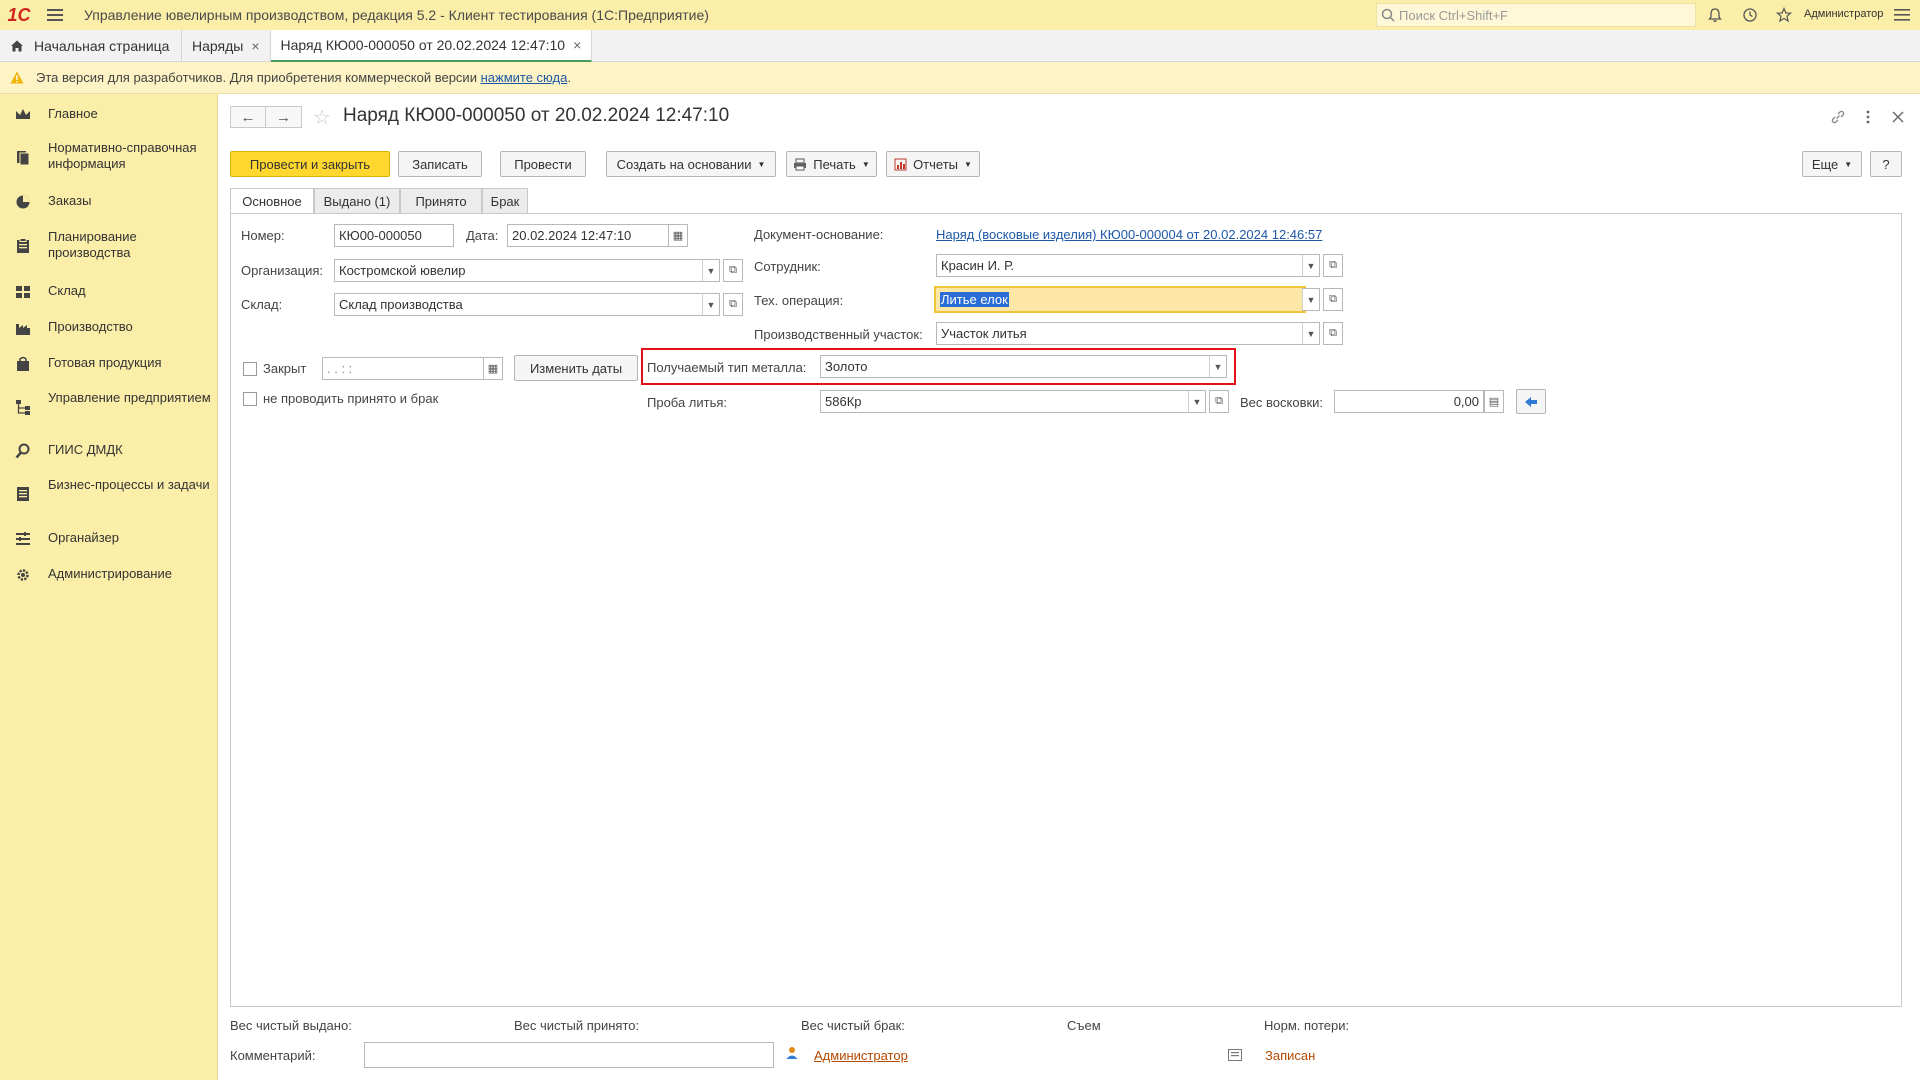 This screenshot has height=1080, width=1920. What do you see at coordinates (67, 290) in the screenshot?
I see `sidebar-item-label: Склад` at bounding box center [67, 290].